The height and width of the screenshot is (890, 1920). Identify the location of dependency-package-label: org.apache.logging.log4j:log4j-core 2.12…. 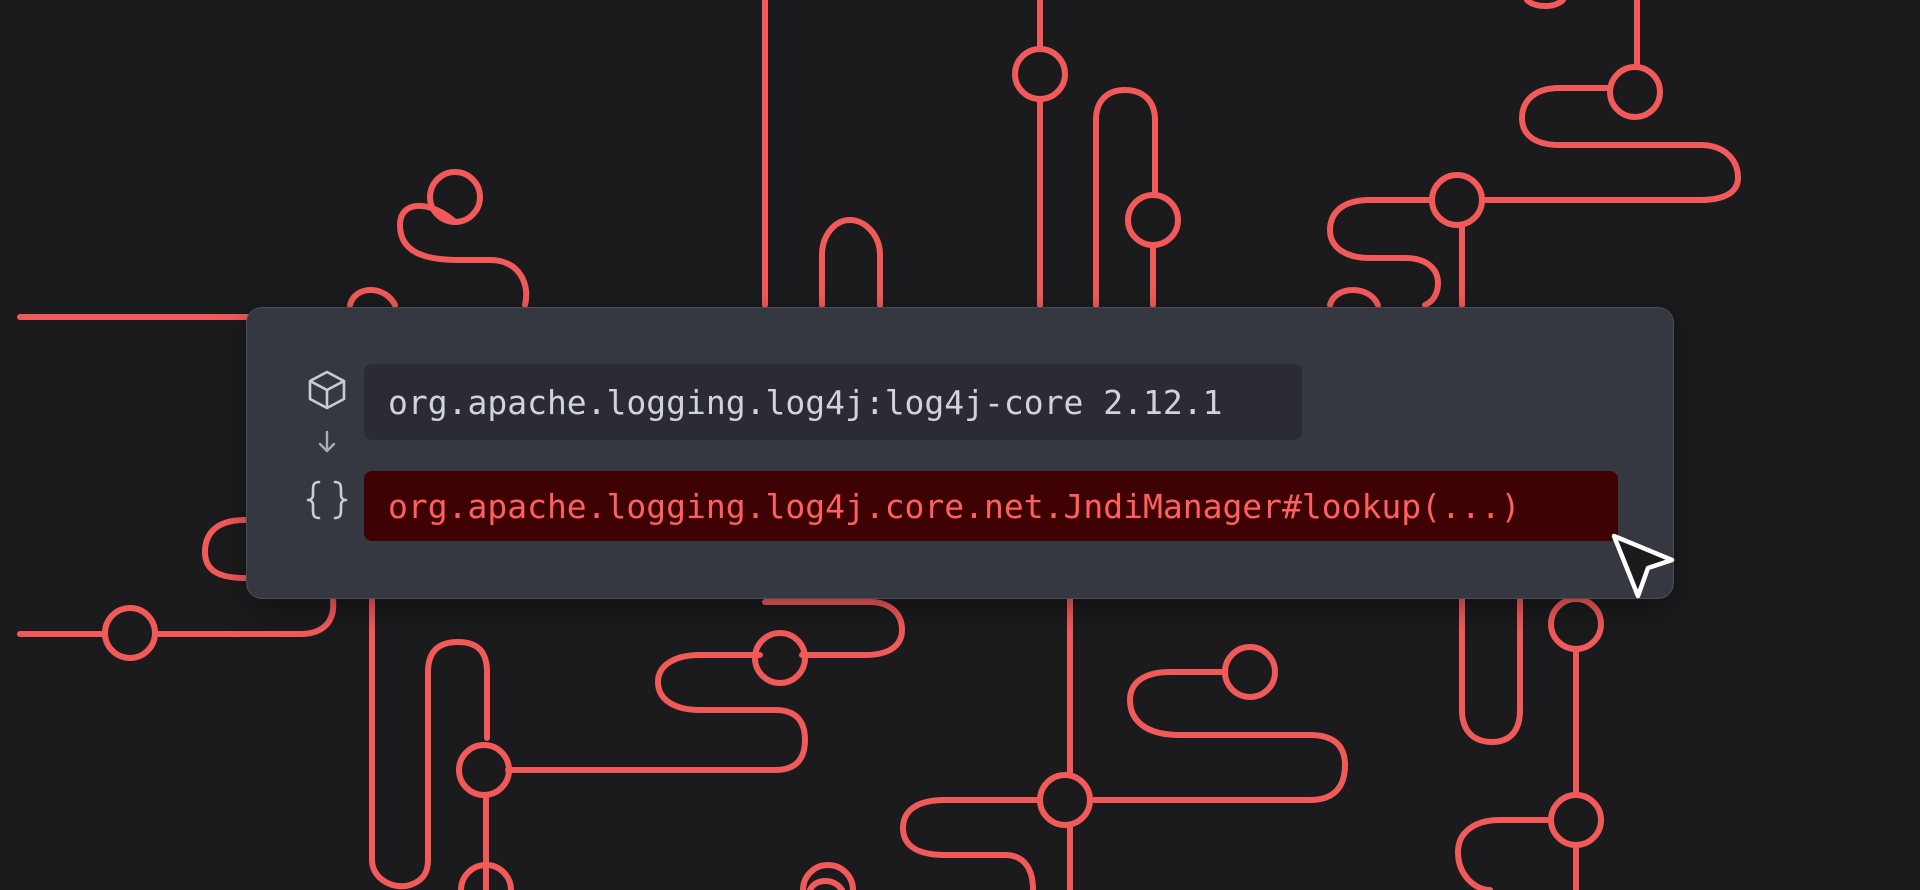
(833, 402).